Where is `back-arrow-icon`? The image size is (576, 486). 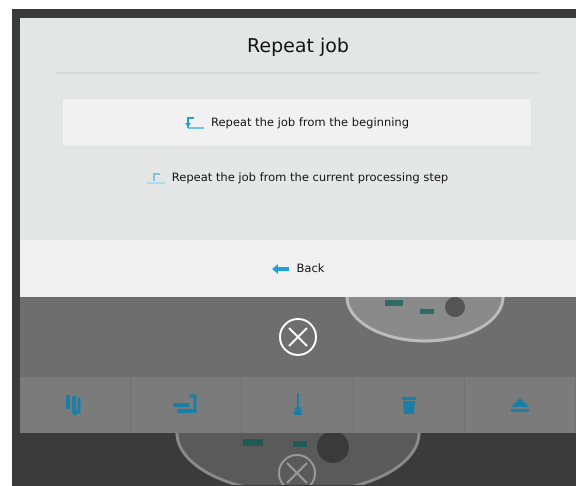 back-arrow-icon is located at coordinates (280, 269).